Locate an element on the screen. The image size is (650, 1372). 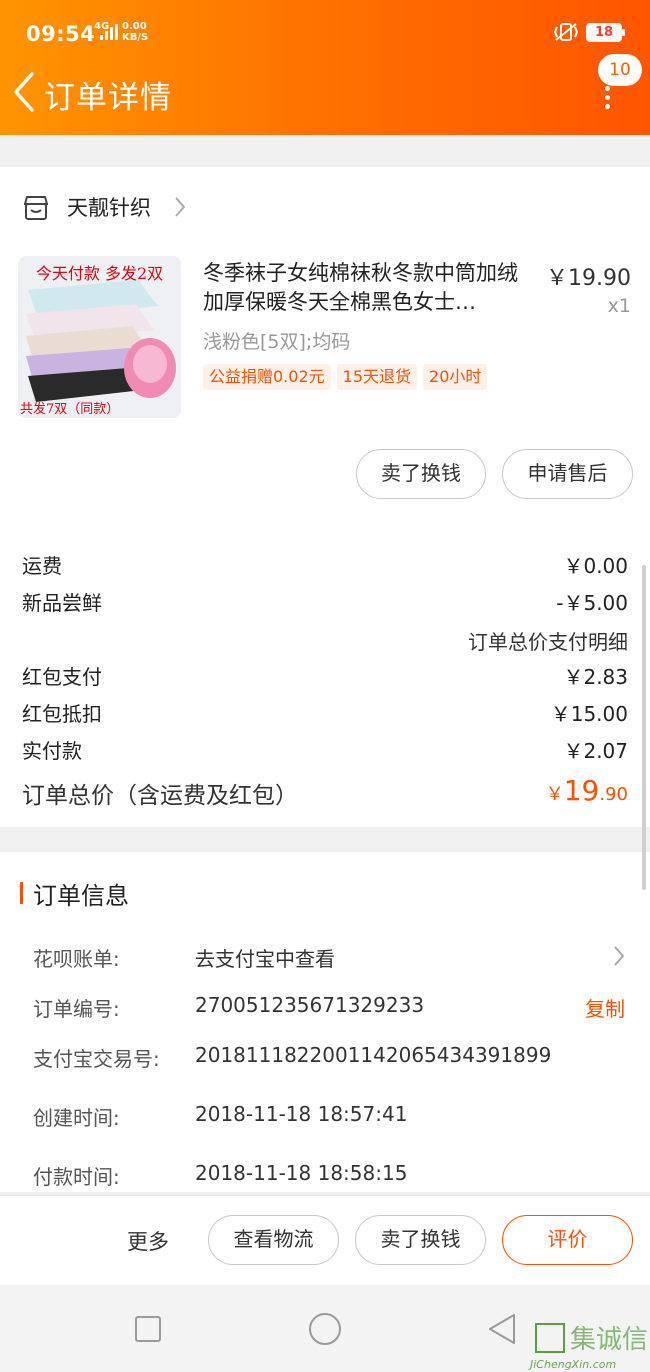
app-header: 09:54 4G 0.00 KB/S 18 订单详情 10 is located at coordinates (325, 67).